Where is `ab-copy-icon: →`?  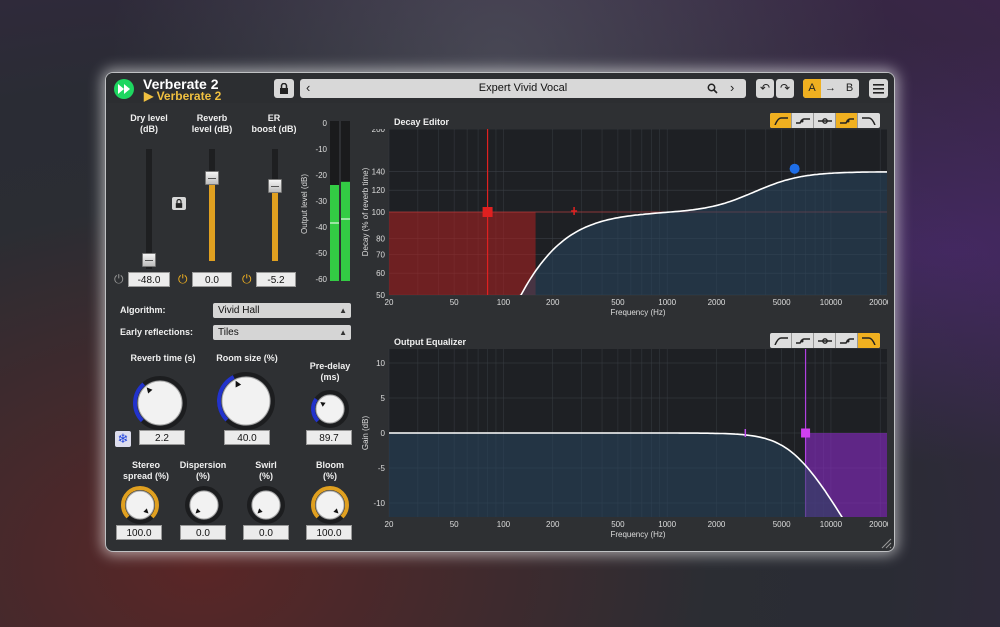
ab-copy-icon: → is located at coordinates (830, 88).